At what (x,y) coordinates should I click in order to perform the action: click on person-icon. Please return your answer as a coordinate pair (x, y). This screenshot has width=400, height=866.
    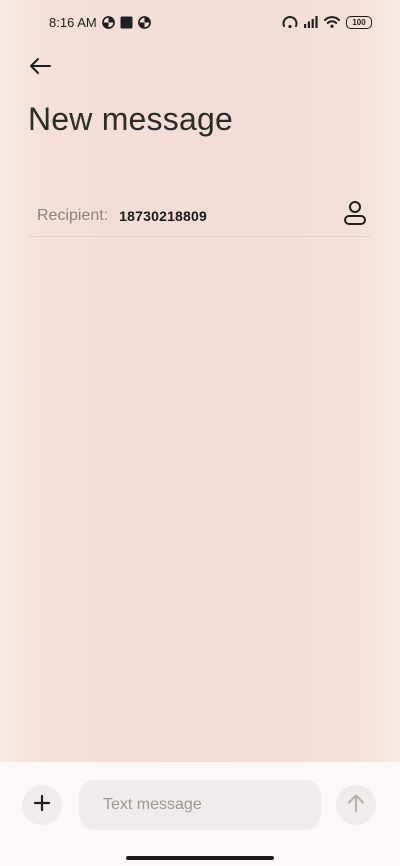
    Looking at the image, I should click on (355, 215).